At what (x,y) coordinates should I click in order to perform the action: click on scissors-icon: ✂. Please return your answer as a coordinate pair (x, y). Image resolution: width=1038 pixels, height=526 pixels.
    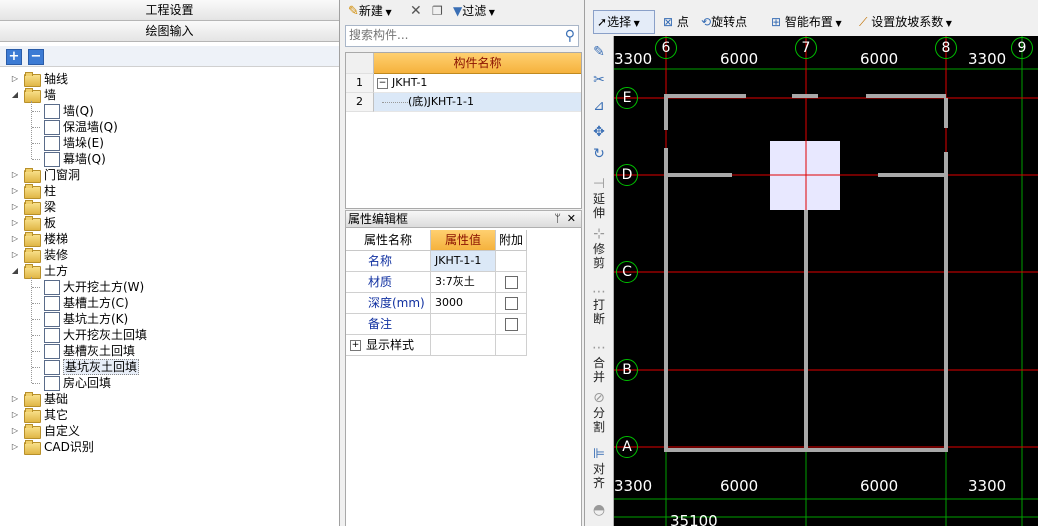
    Looking at the image, I should click on (599, 80).